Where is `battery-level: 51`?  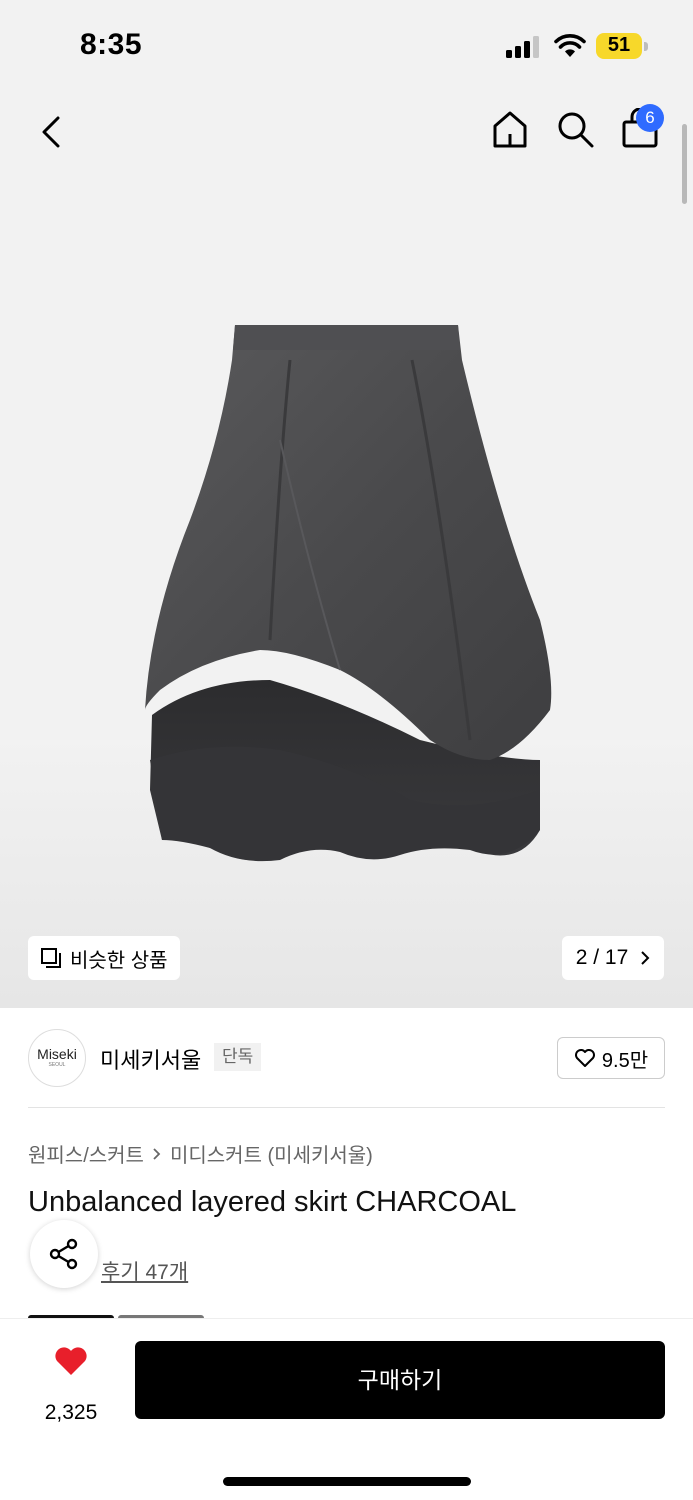 battery-level: 51 is located at coordinates (619, 45).